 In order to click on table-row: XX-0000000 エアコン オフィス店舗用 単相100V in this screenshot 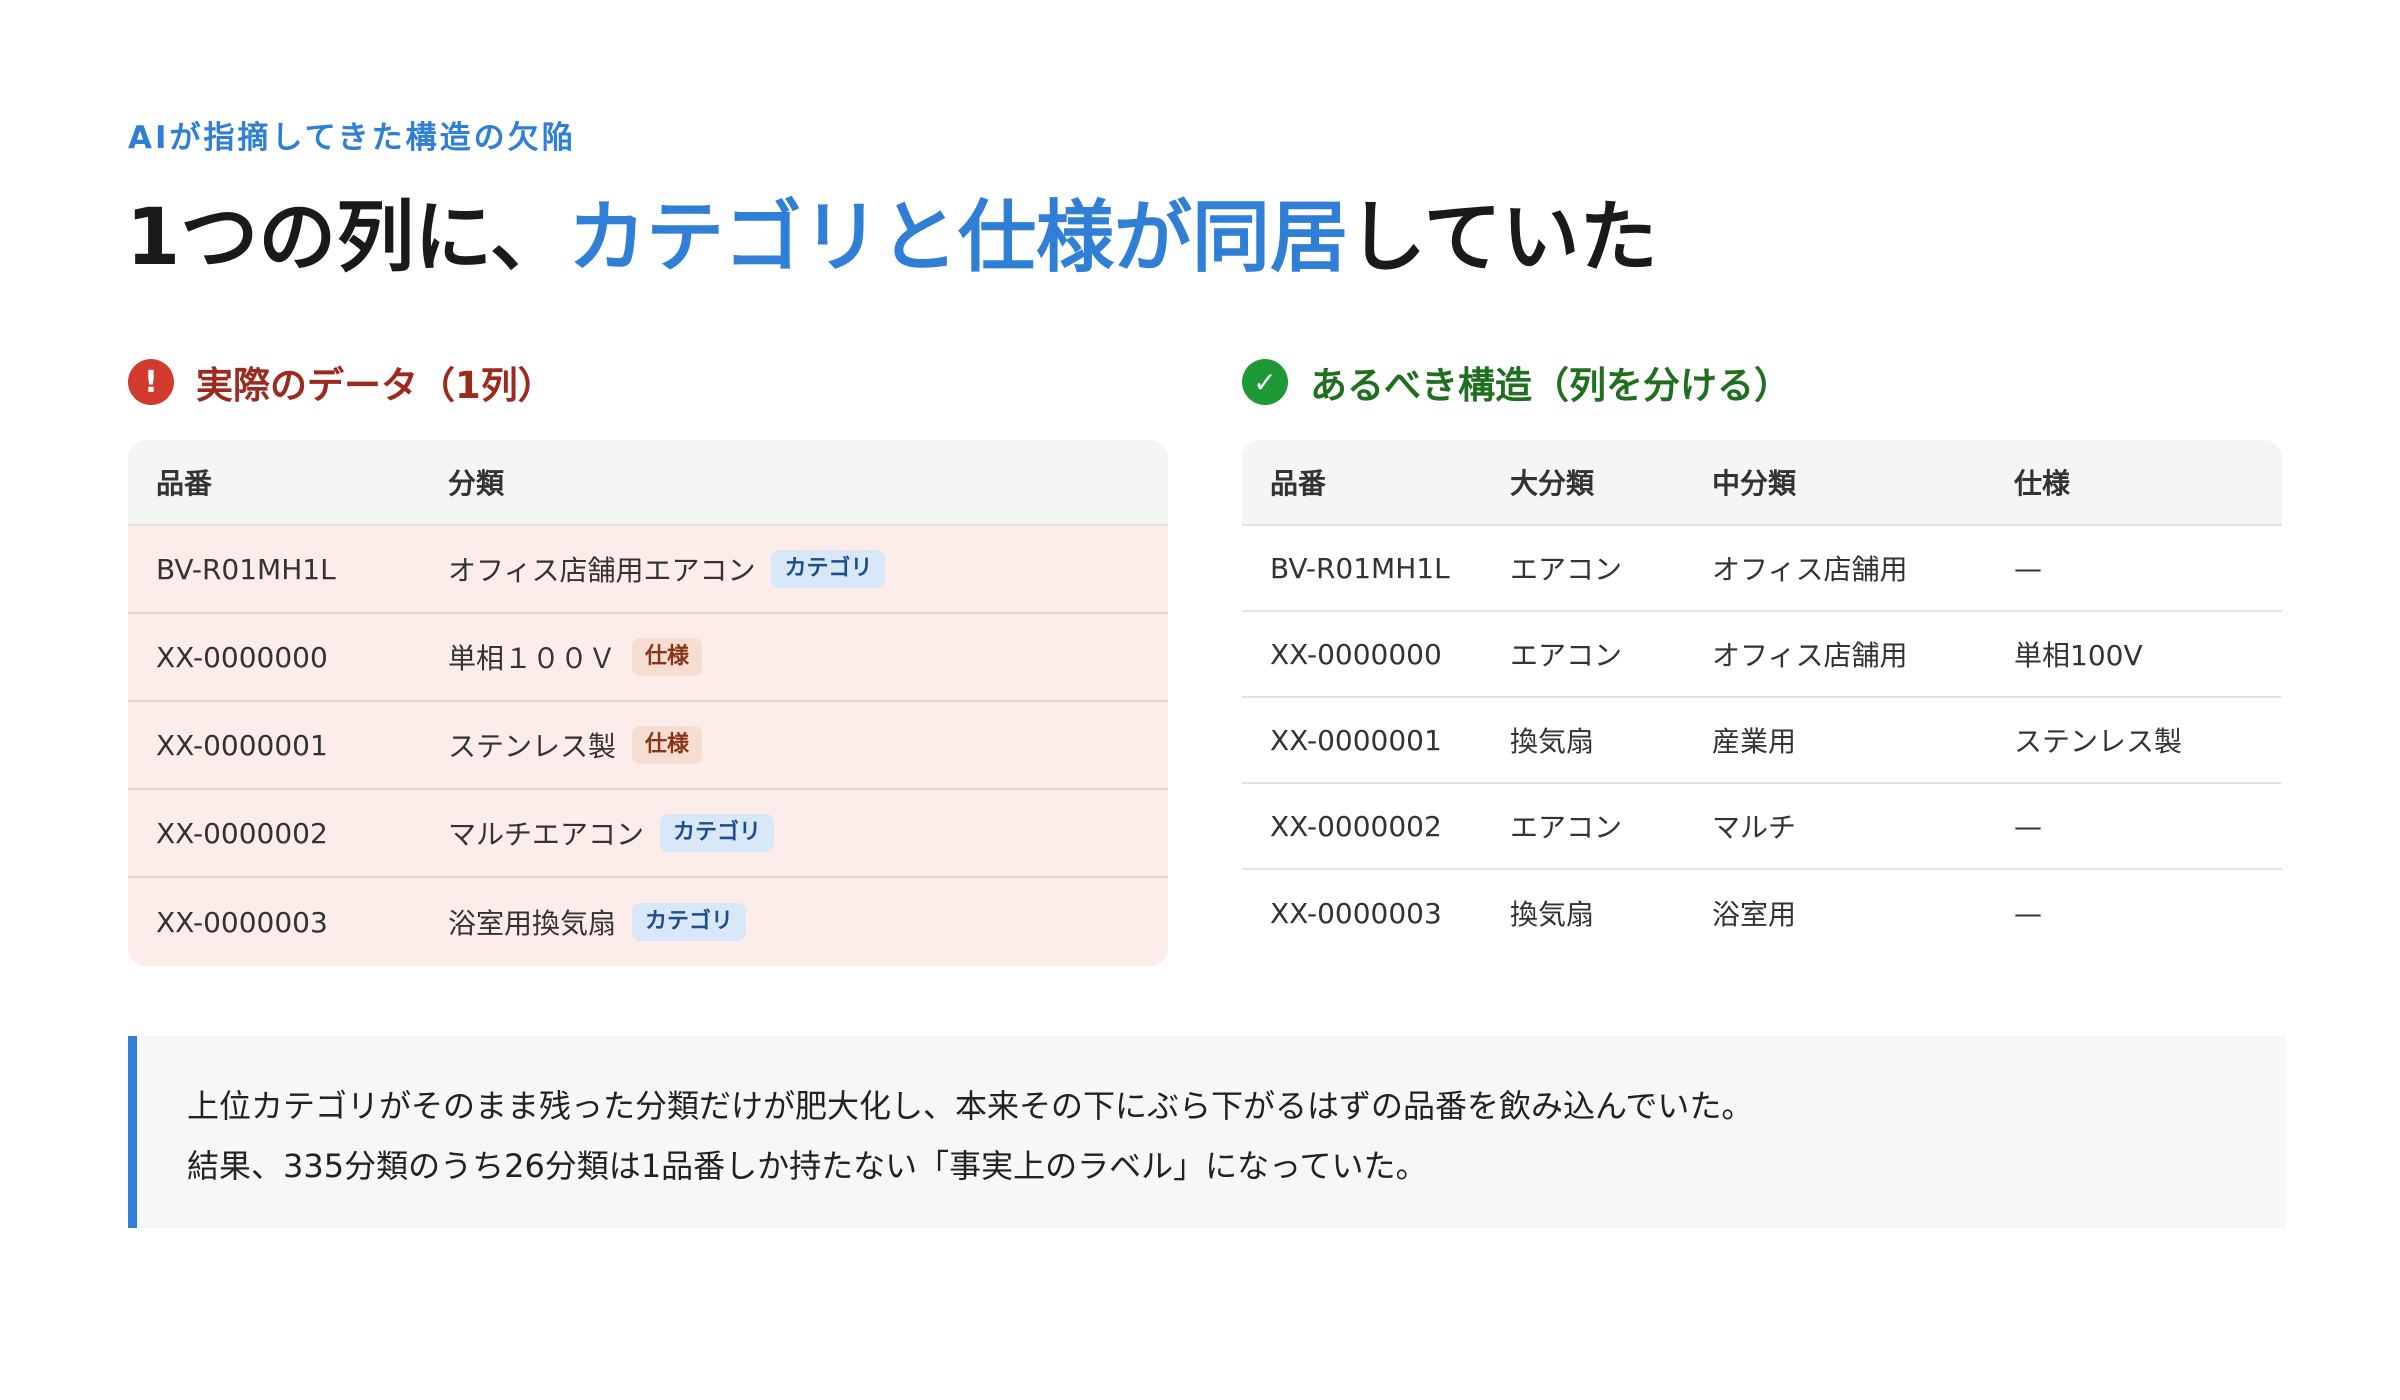, I will do `click(1762, 655)`.